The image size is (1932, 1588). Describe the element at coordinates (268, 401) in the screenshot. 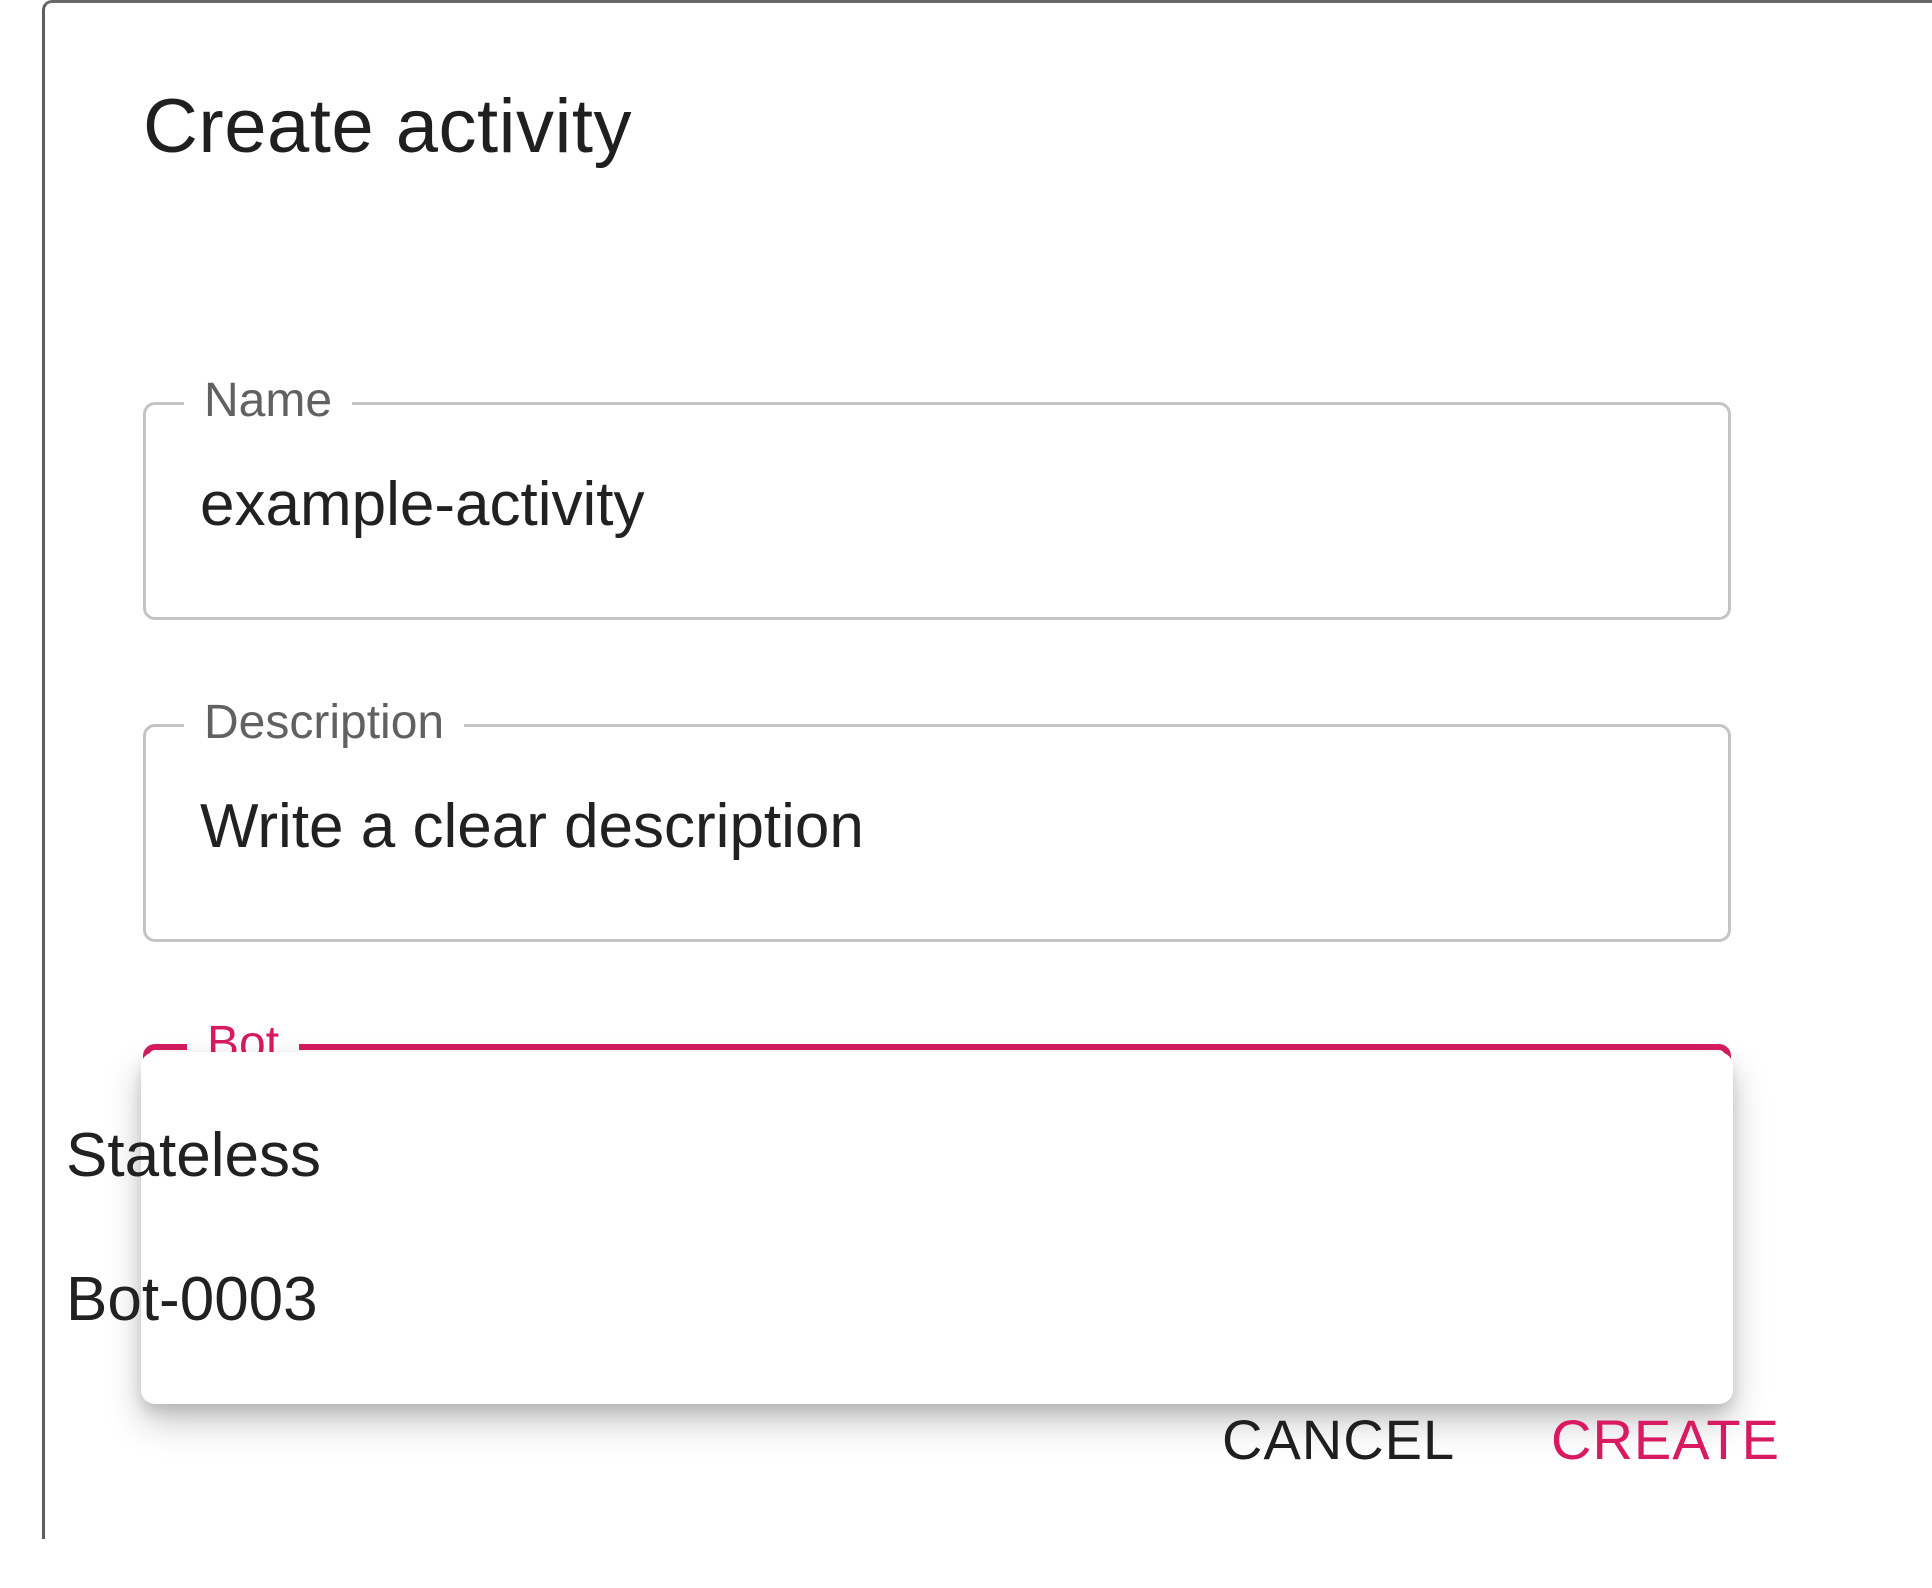

I see `name-field-label: Name` at that location.